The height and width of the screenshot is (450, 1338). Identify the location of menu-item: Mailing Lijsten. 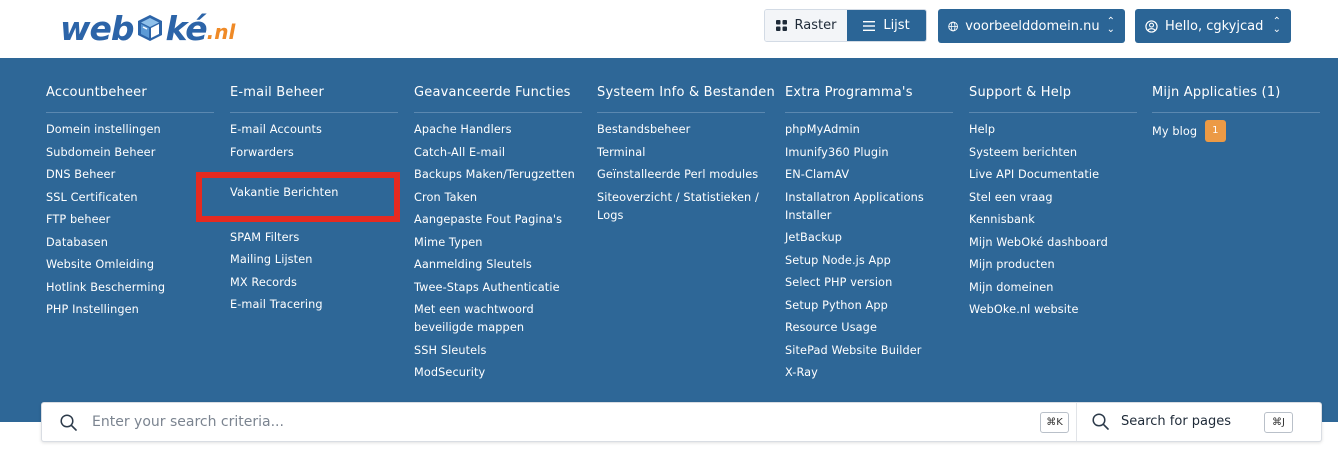
(316, 260).